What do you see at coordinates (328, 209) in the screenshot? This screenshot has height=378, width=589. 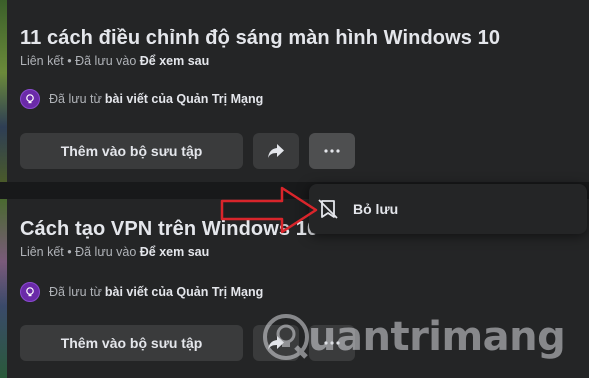 I see `unsave-bookmark-icon` at bounding box center [328, 209].